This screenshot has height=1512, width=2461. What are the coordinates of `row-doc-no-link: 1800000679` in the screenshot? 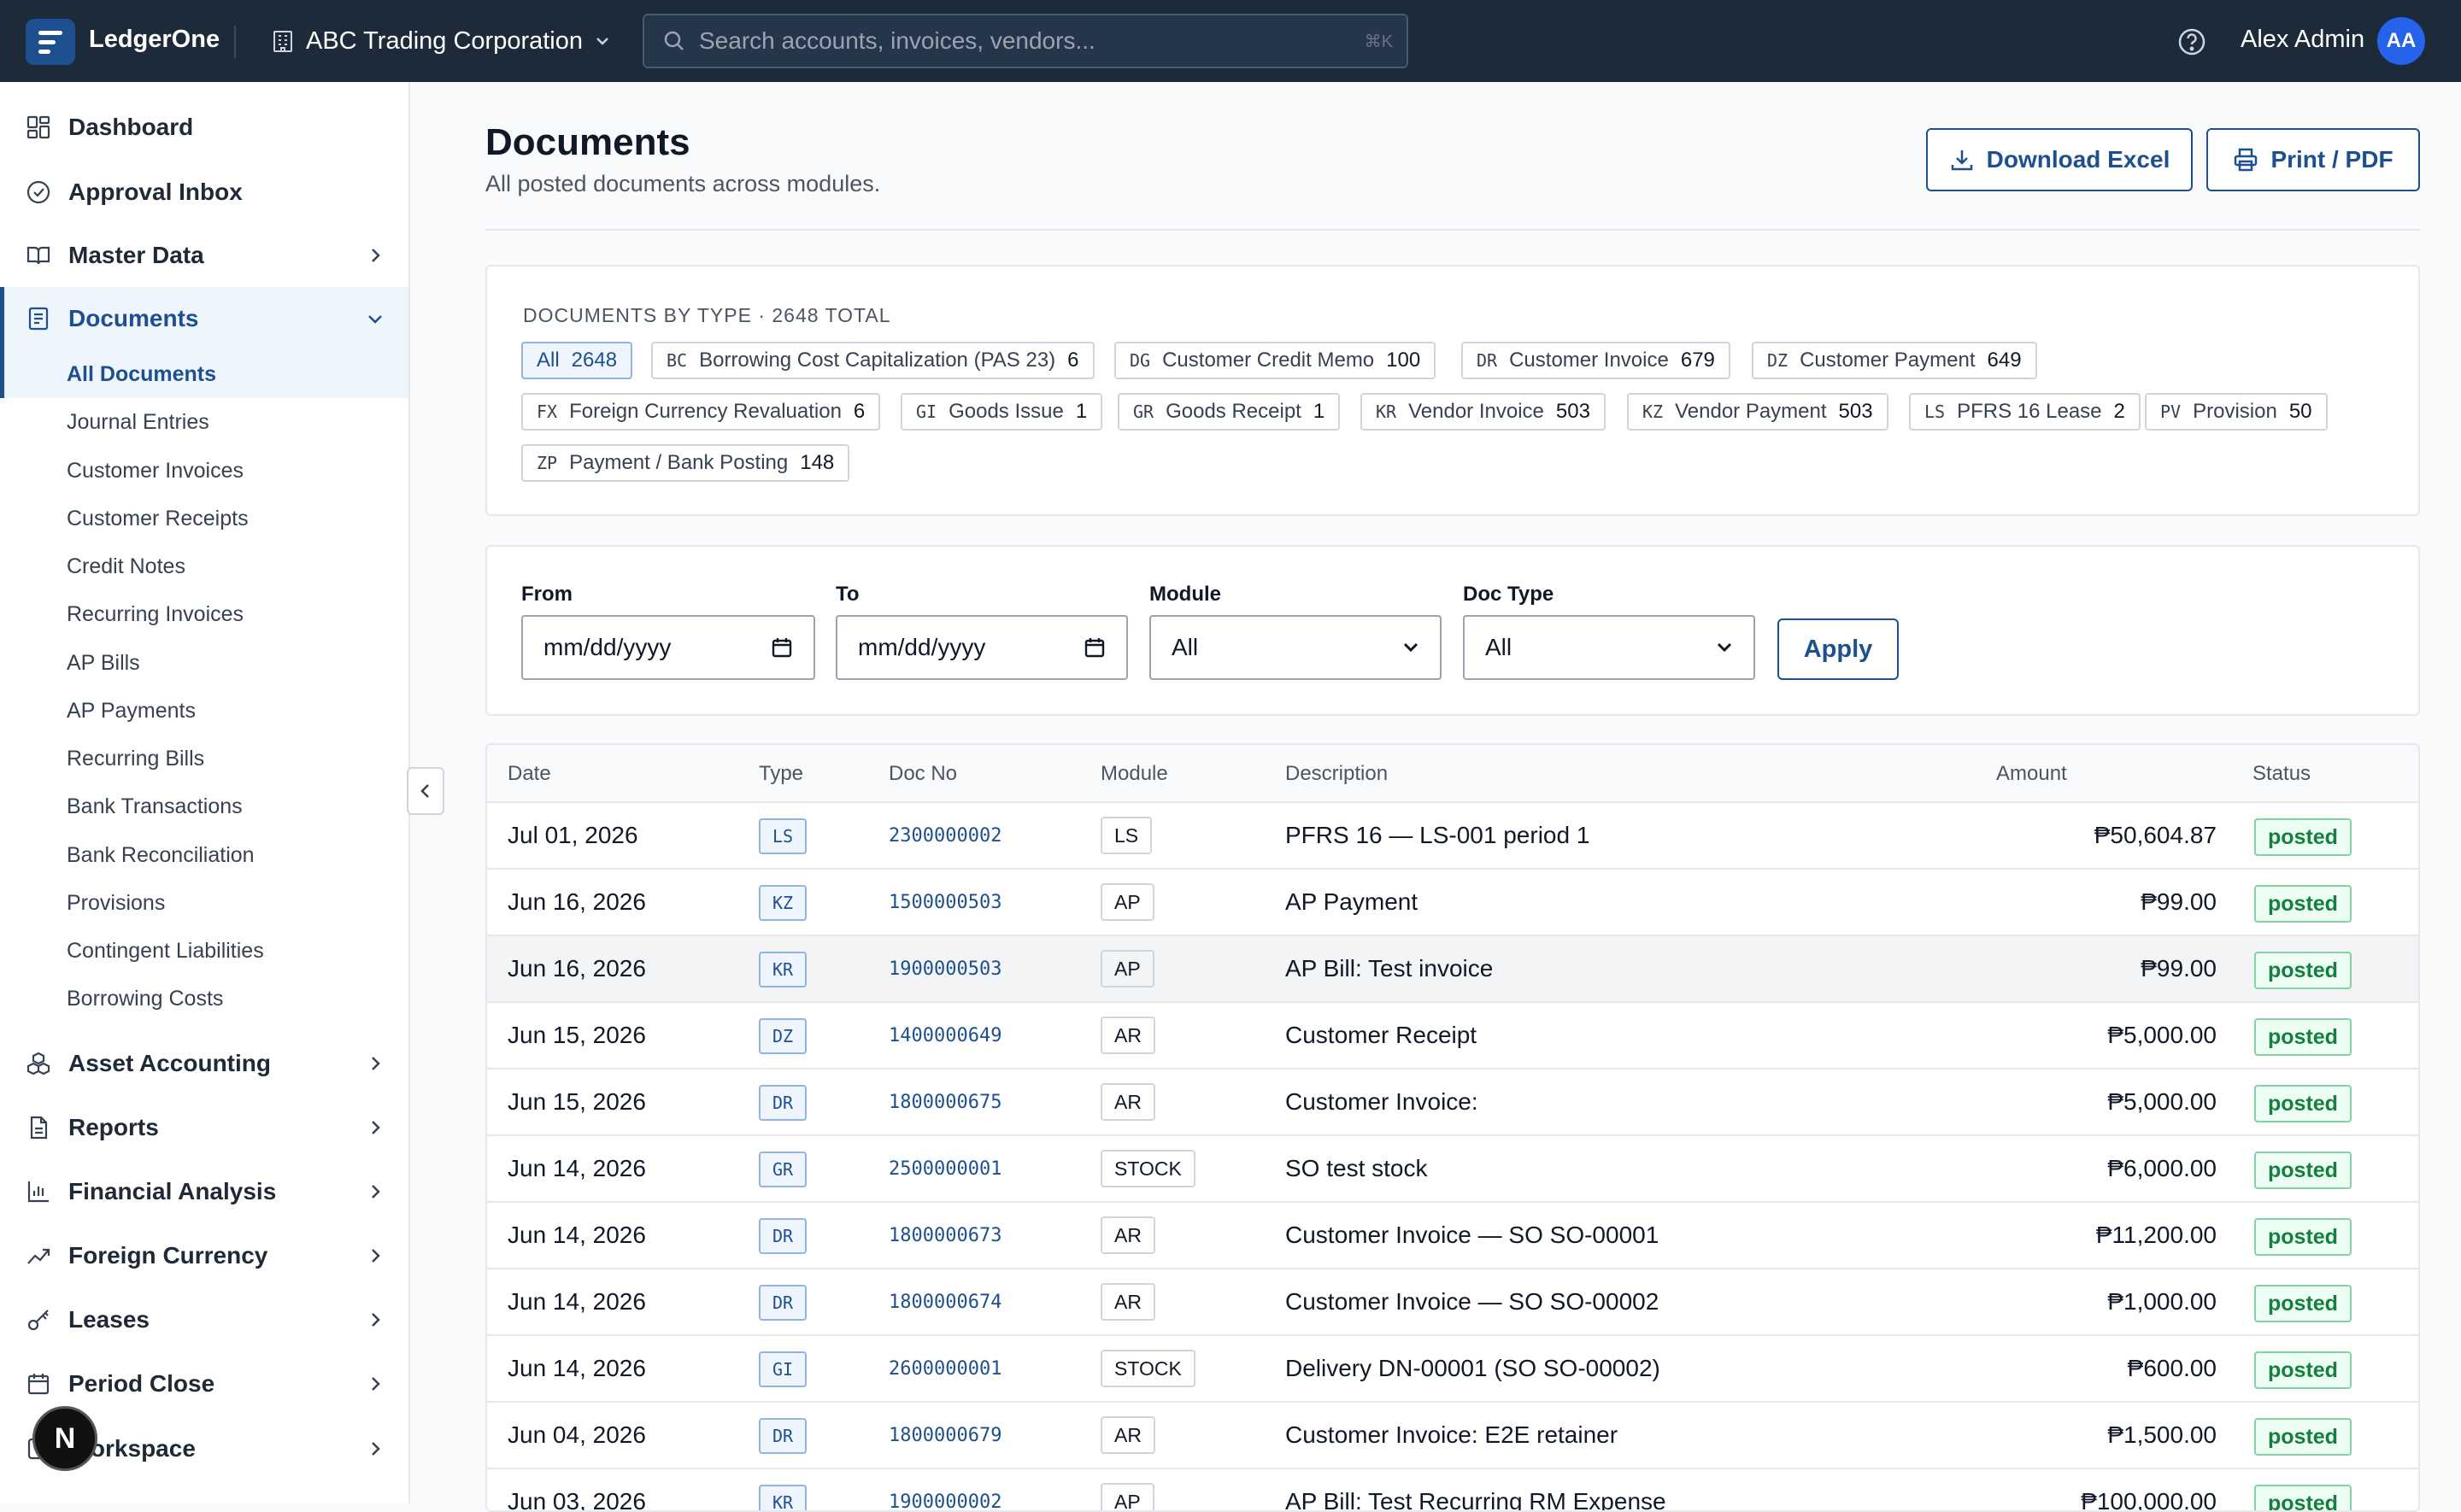 It's located at (945, 1435).